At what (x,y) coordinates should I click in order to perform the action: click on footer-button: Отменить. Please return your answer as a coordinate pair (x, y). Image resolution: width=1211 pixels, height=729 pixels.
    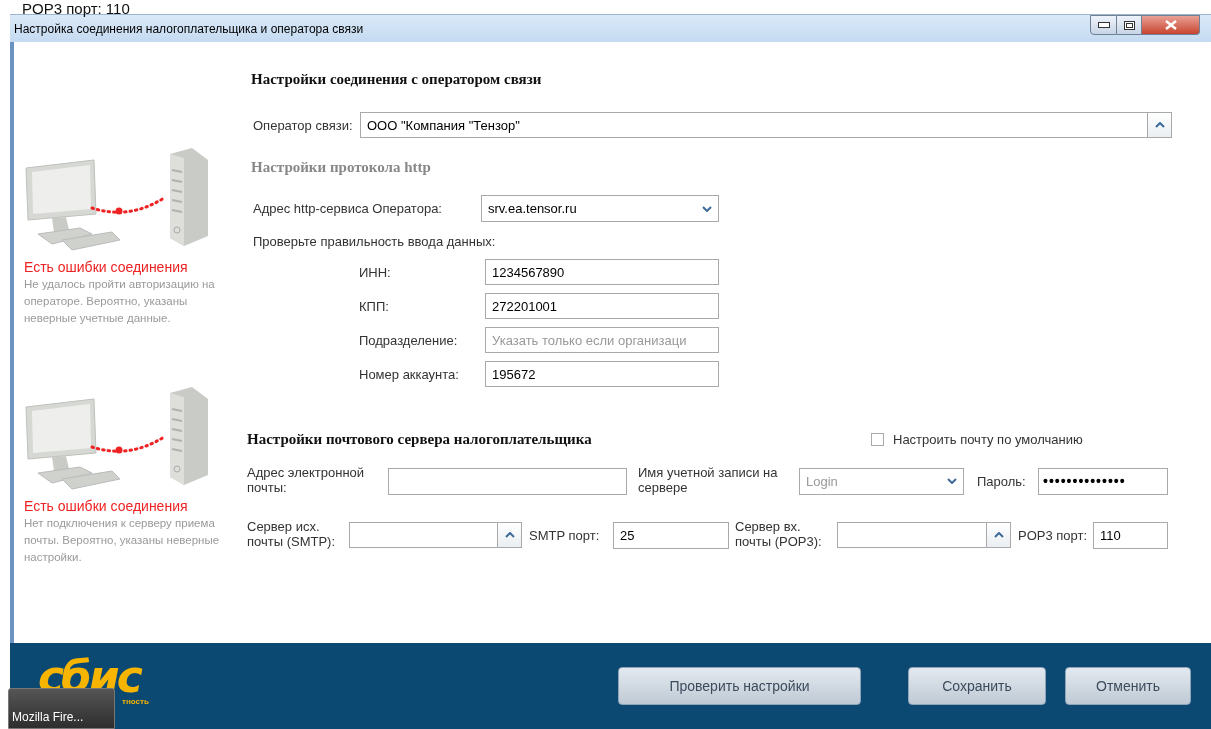
    Looking at the image, I should click on (1128, 686).